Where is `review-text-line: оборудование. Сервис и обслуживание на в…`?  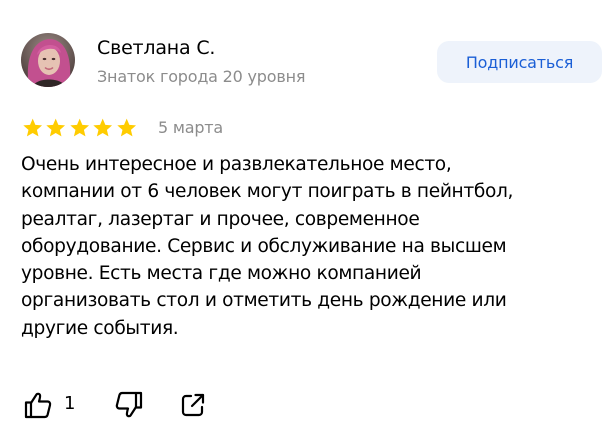 review-text-line: оборудование. Сервис и обслуживание на в… is located at coordinates (264, 246).